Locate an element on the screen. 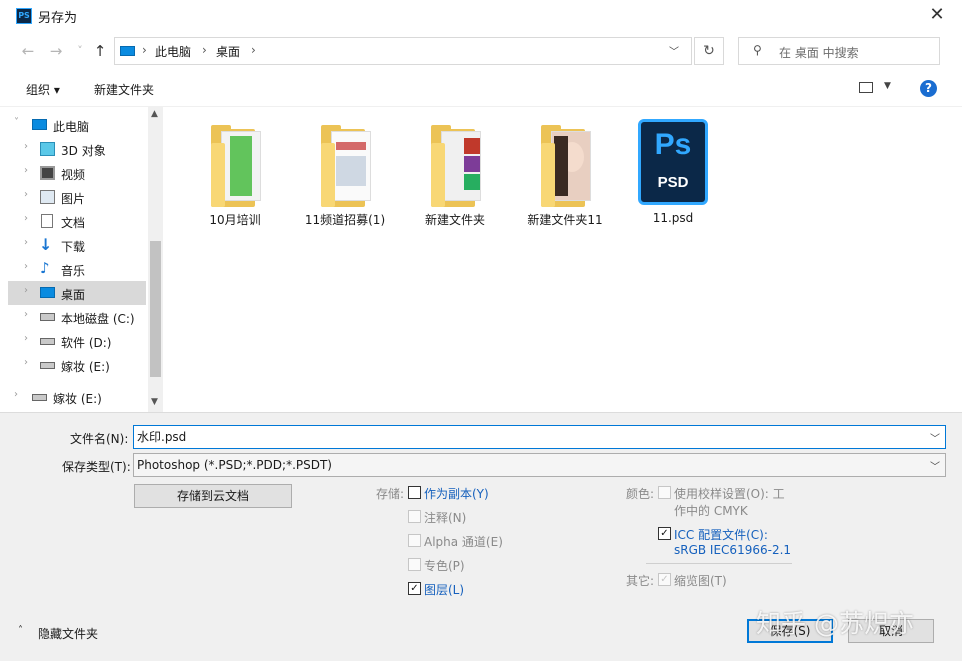 The height and width of the screenshot is (661, 962). sidebar-item-videos: › 视频 is located at coordinates (77, 173).